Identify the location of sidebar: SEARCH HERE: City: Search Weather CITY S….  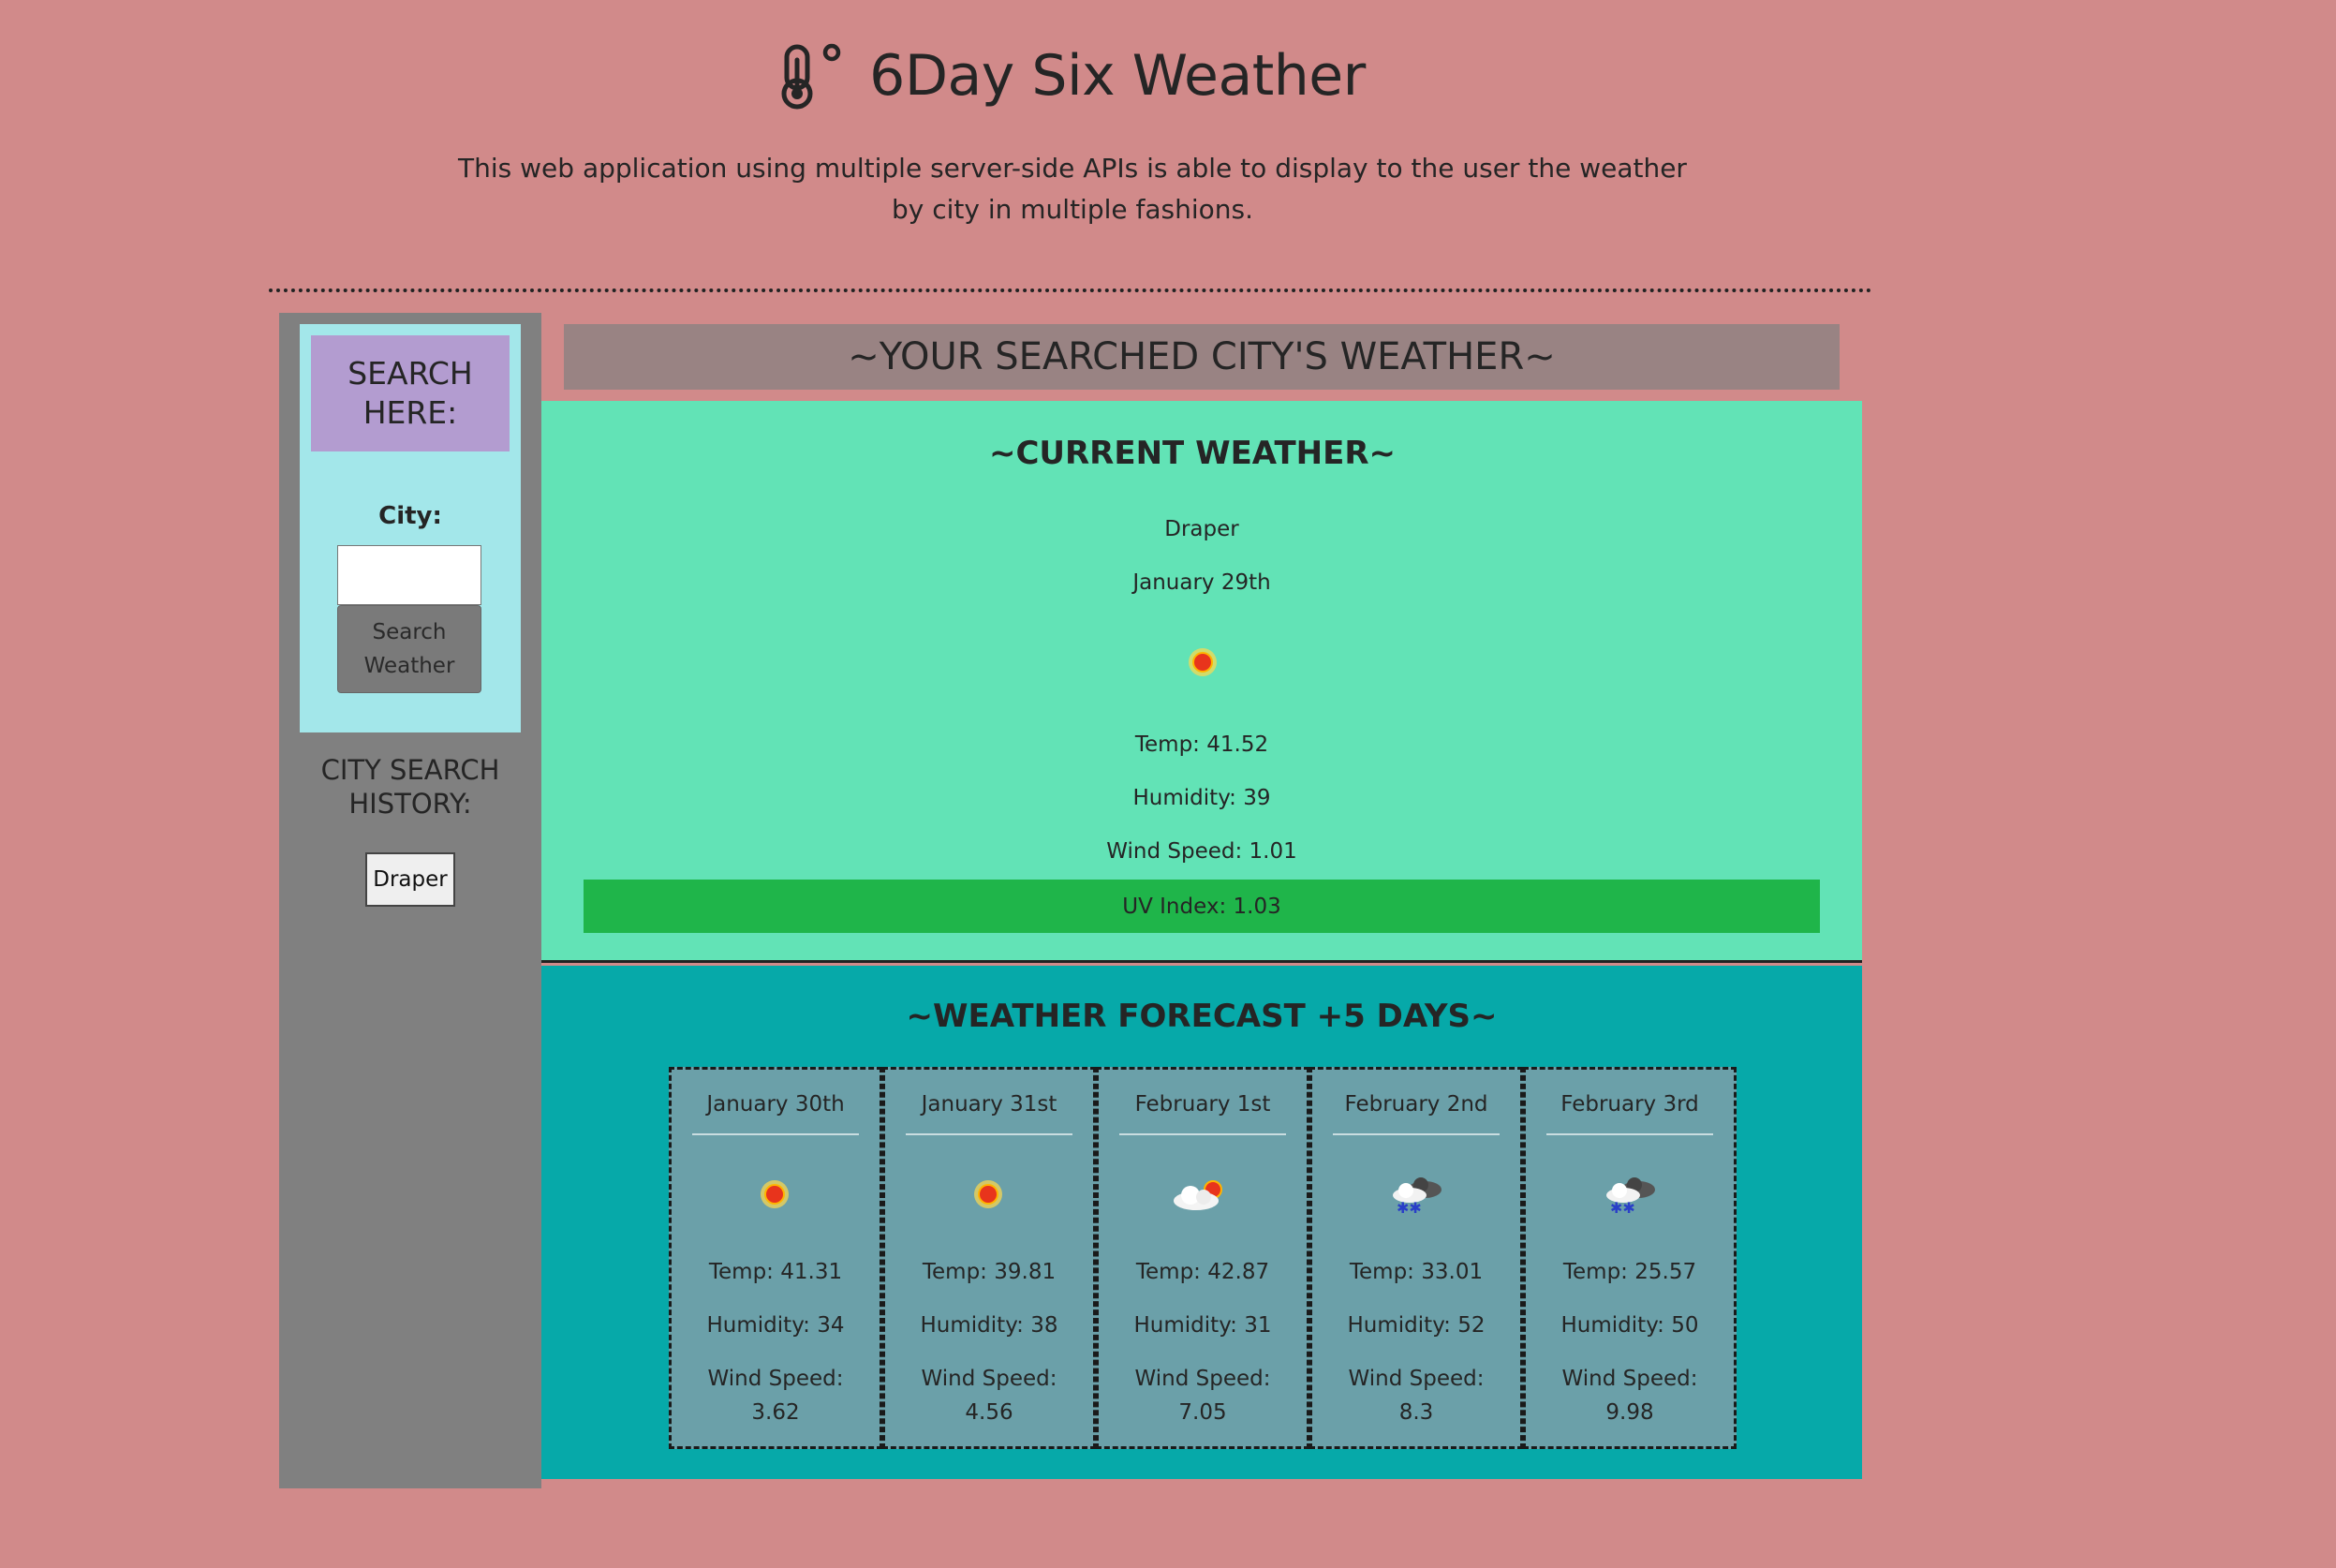
(410, 900).